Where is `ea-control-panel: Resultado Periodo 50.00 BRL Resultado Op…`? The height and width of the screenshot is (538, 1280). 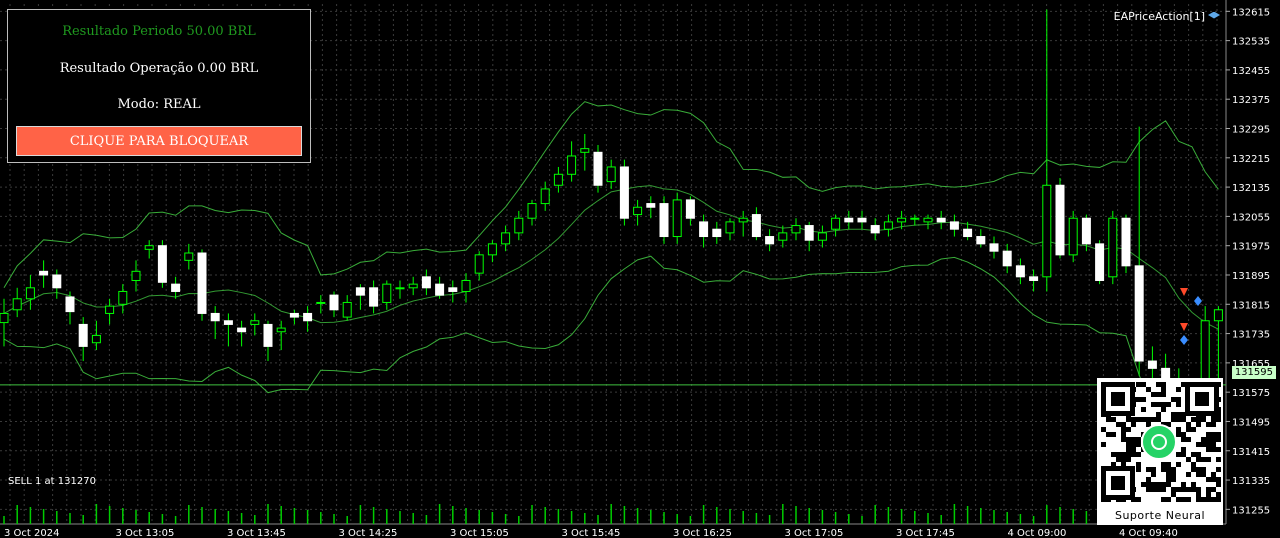
ea-control-panel: Resultado Periodo 50.00 BRL Resultado Op… is located at coordinates (159, 86).